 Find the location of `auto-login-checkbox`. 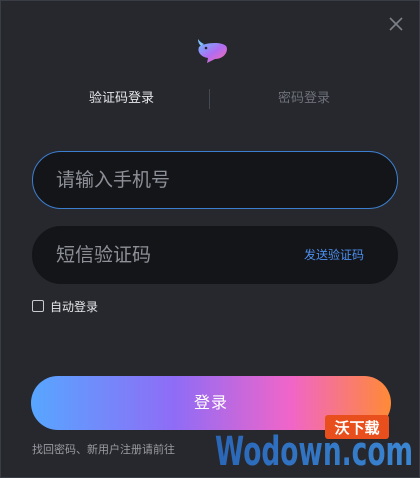

auto-login-checkbox is located at coordinates (38, 306).